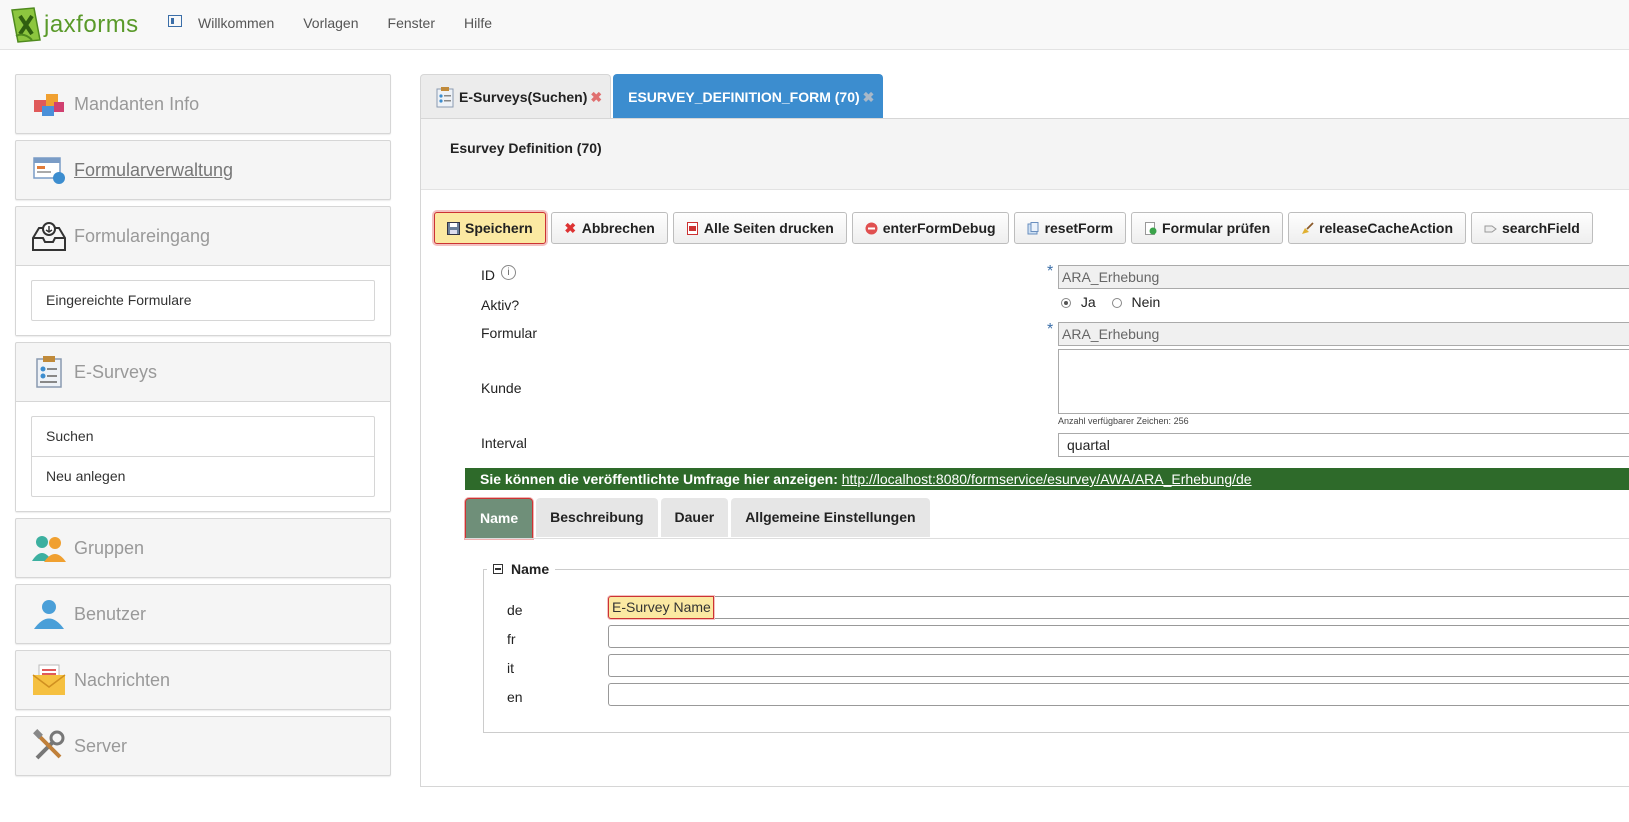  Describe the element at coordinates (1118, 694) in the screenshot. I see `name-input-en` at that location.